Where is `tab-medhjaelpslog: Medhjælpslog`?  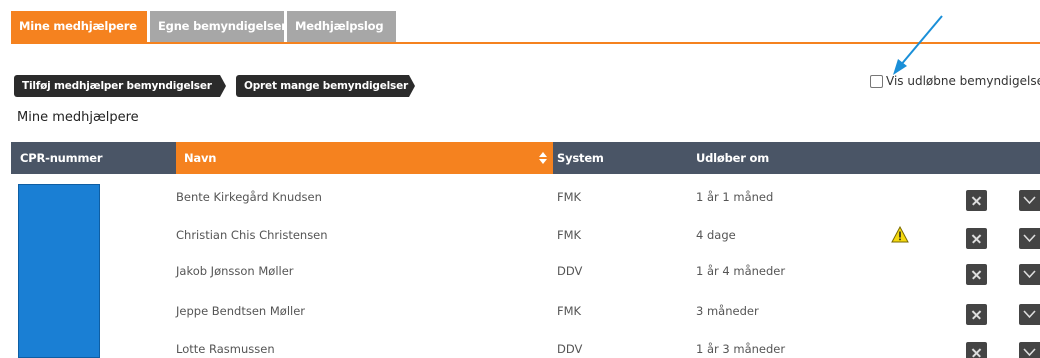 tab-medhjaelpslog: Medhjælpslog is located at coordinates (341, 26).